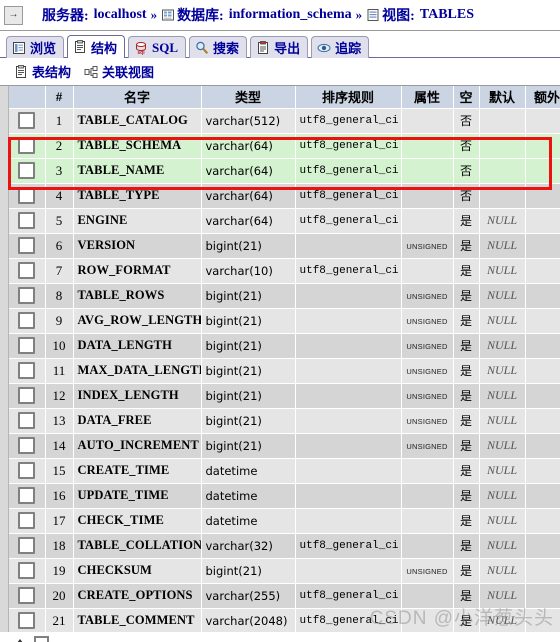  I want to click on column-header-type: 类型, so click(248, 97).